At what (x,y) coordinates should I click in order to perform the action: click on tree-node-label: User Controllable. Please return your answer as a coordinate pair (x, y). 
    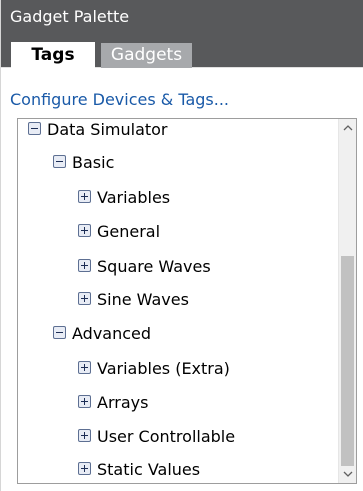
    Looking at the image, I should click on (166, 436).